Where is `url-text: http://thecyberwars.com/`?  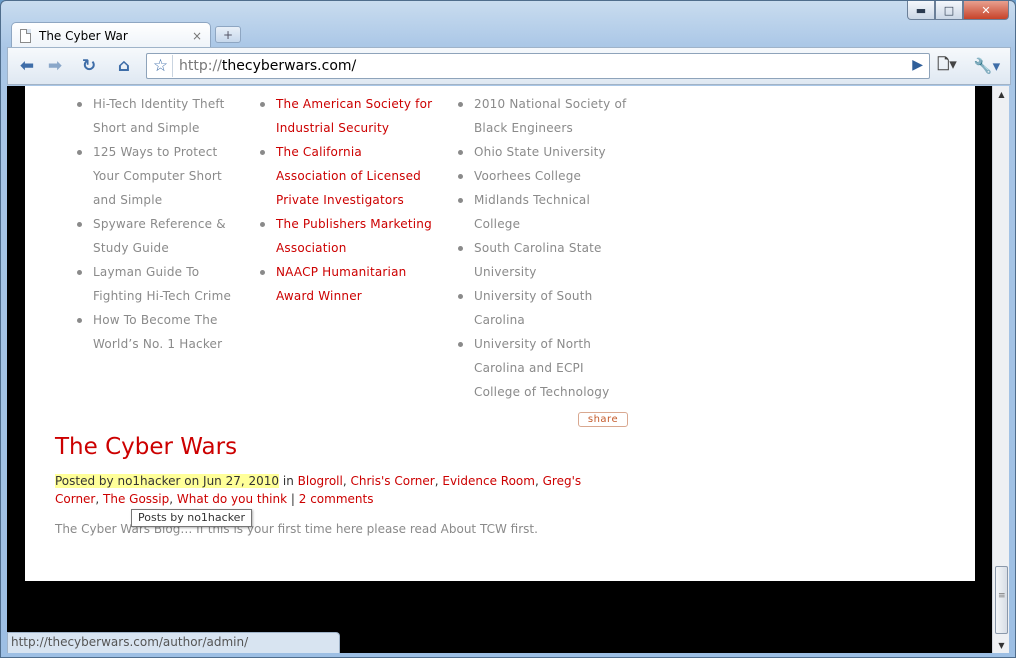 url-text: http://thecyberwars.com/ is located at coordinates (267, 66).